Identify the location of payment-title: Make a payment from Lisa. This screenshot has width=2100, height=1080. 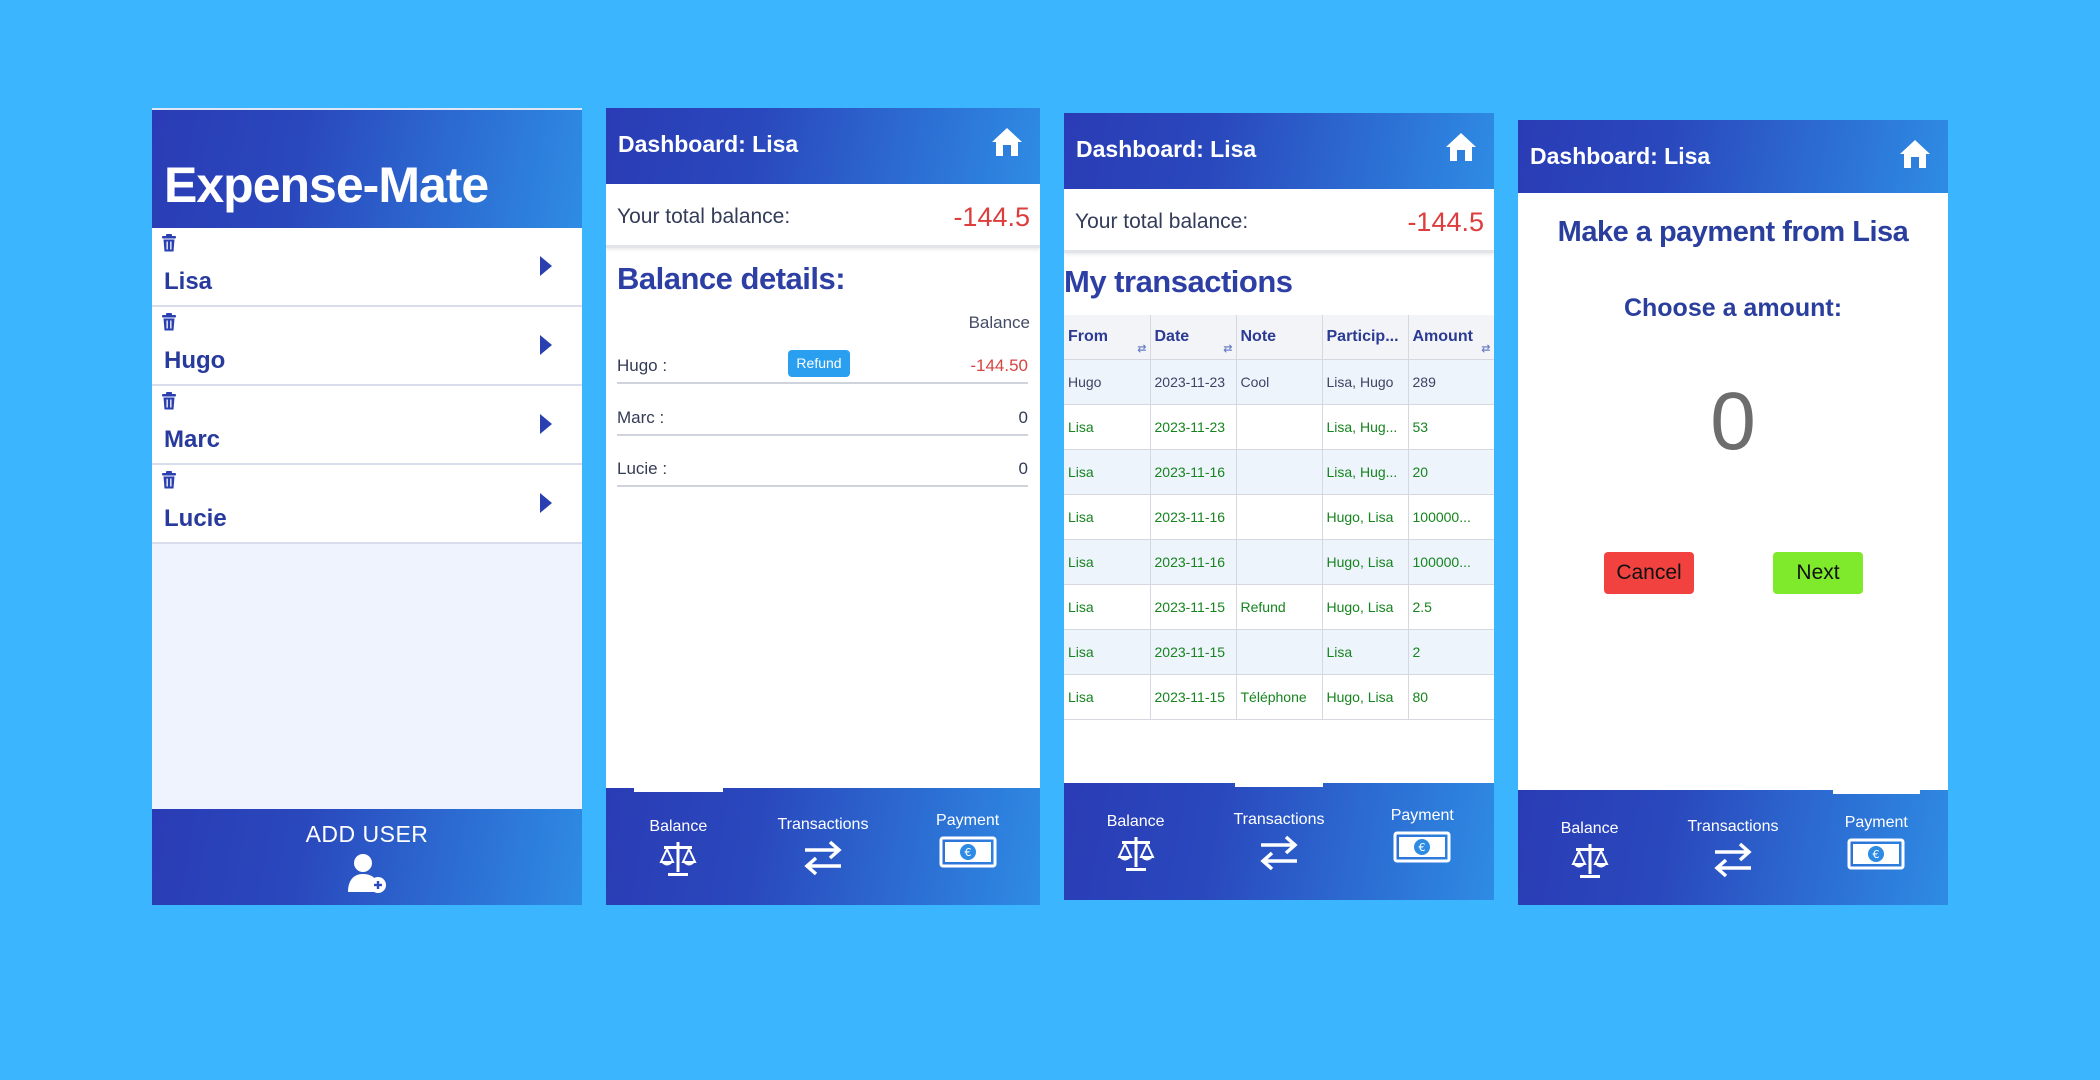
(1733, 232).